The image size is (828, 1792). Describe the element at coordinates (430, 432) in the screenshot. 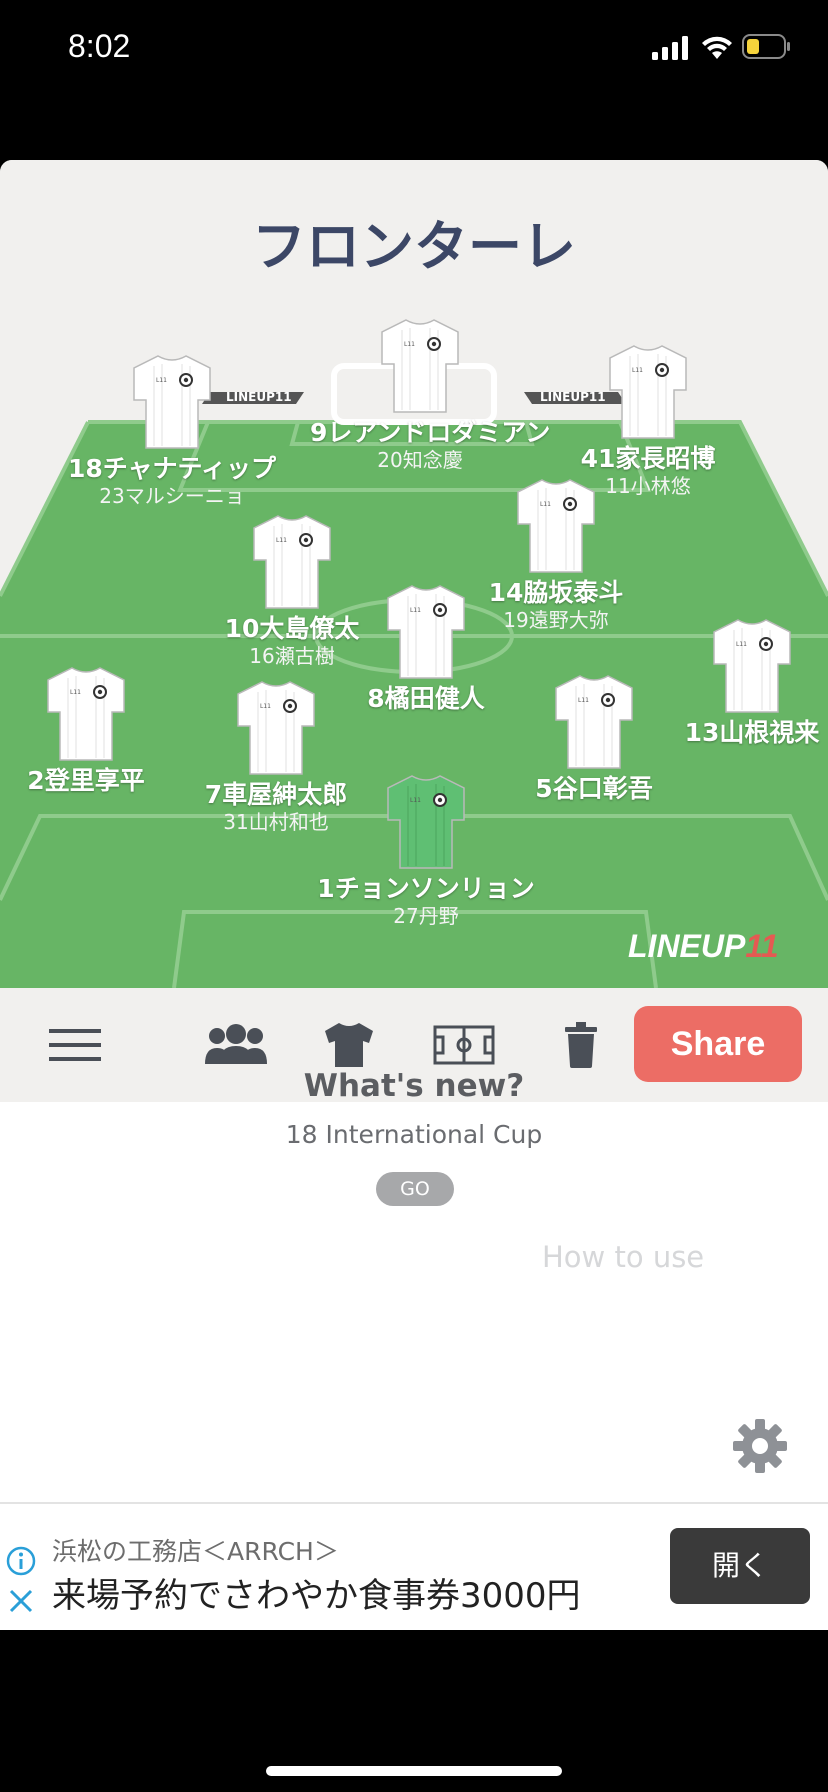

I see `player-name: 9レアンドロダミアン` at that location.